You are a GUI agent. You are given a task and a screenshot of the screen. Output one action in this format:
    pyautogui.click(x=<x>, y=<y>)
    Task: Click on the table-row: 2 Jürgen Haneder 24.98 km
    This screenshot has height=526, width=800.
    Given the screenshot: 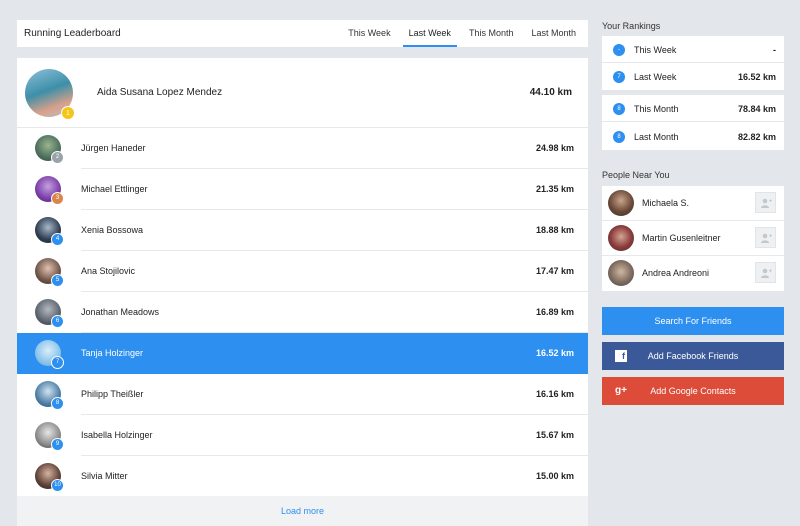 What is the action you would take?
    pyautogui.click(x=302, y=148)
    